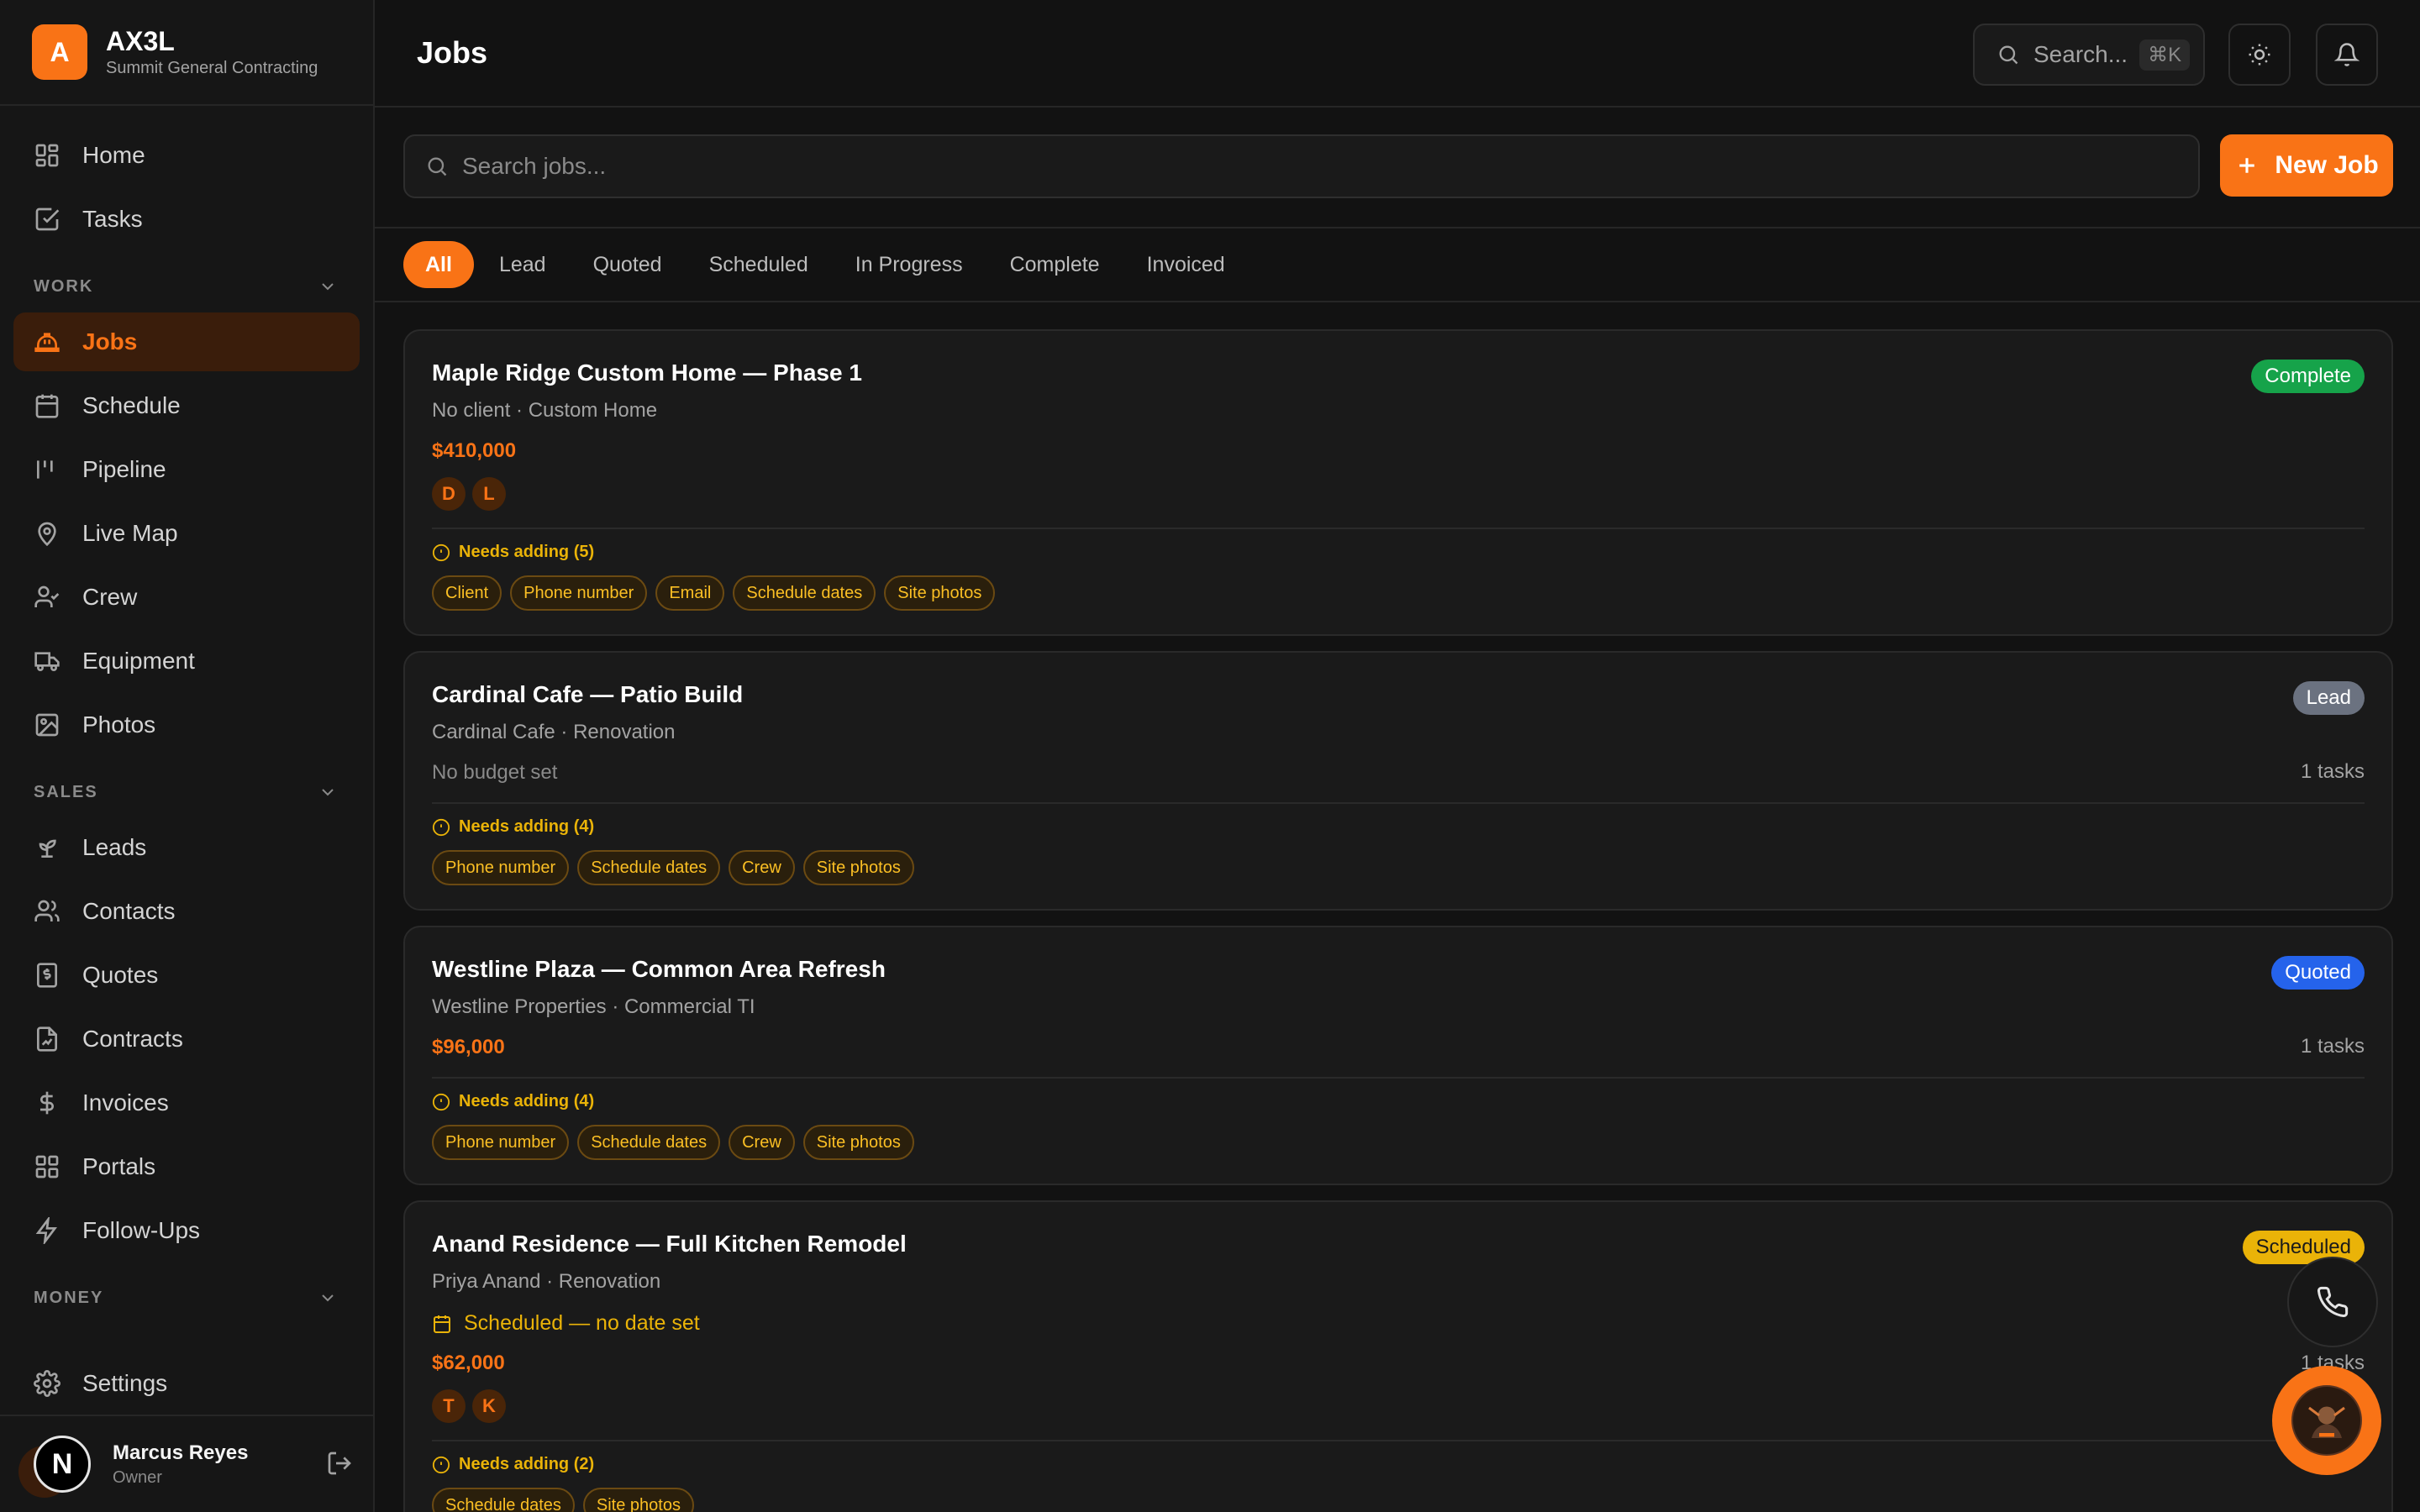  I want to click on jobs-toolbar: New Job, so click(1397, 168).